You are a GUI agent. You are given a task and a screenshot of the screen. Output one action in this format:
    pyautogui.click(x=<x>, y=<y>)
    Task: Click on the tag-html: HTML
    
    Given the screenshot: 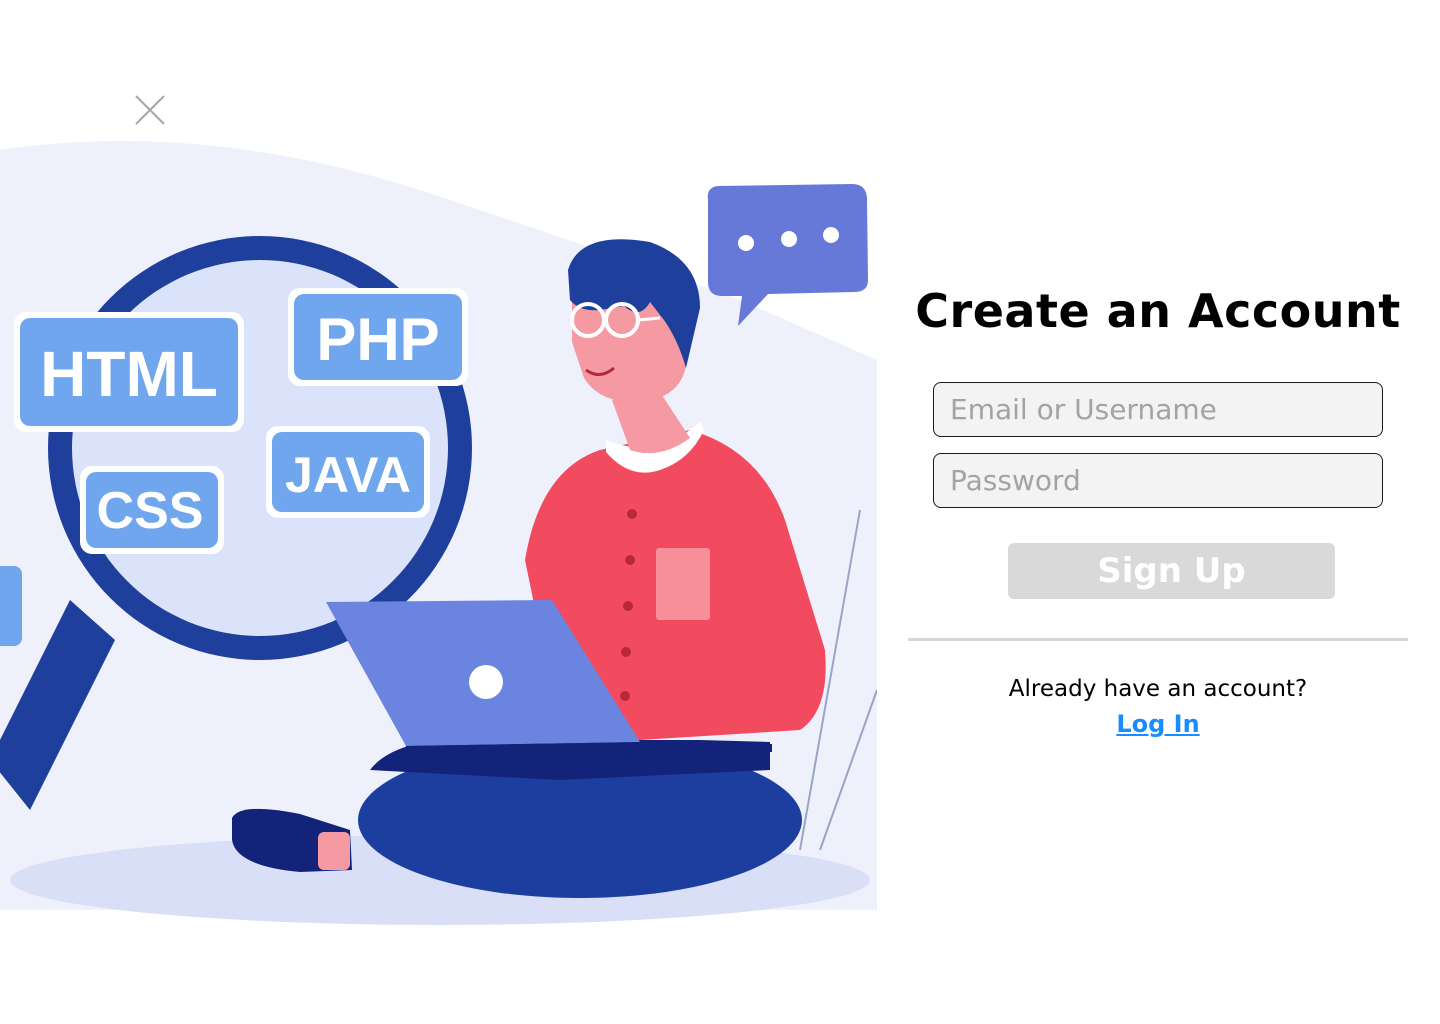 What is the action you would take?
    pyautogui.click(x=129, y=372)
    